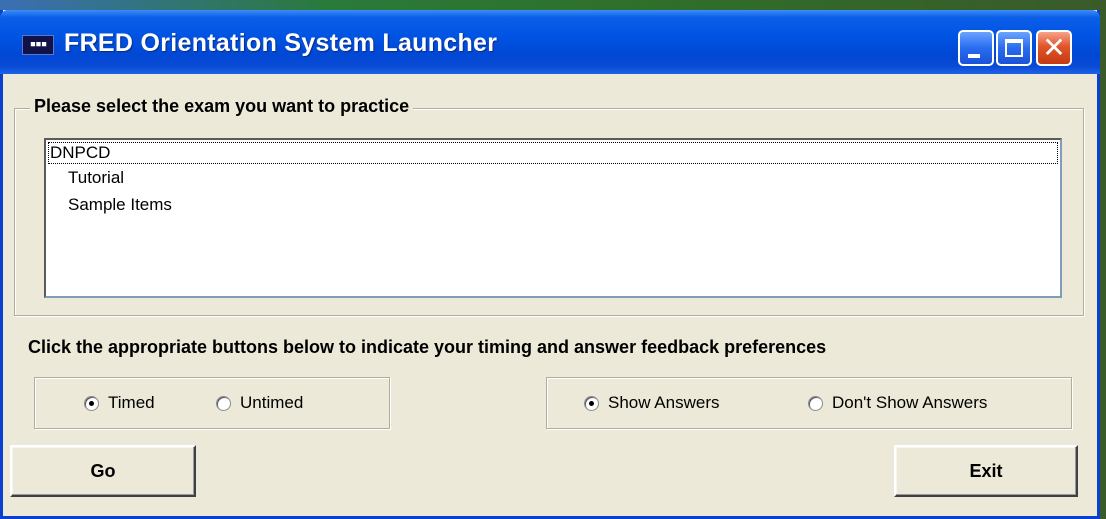 This screenshot has width=1106, height=519. I want to click on close-button: ✕, so click(1054, 48).